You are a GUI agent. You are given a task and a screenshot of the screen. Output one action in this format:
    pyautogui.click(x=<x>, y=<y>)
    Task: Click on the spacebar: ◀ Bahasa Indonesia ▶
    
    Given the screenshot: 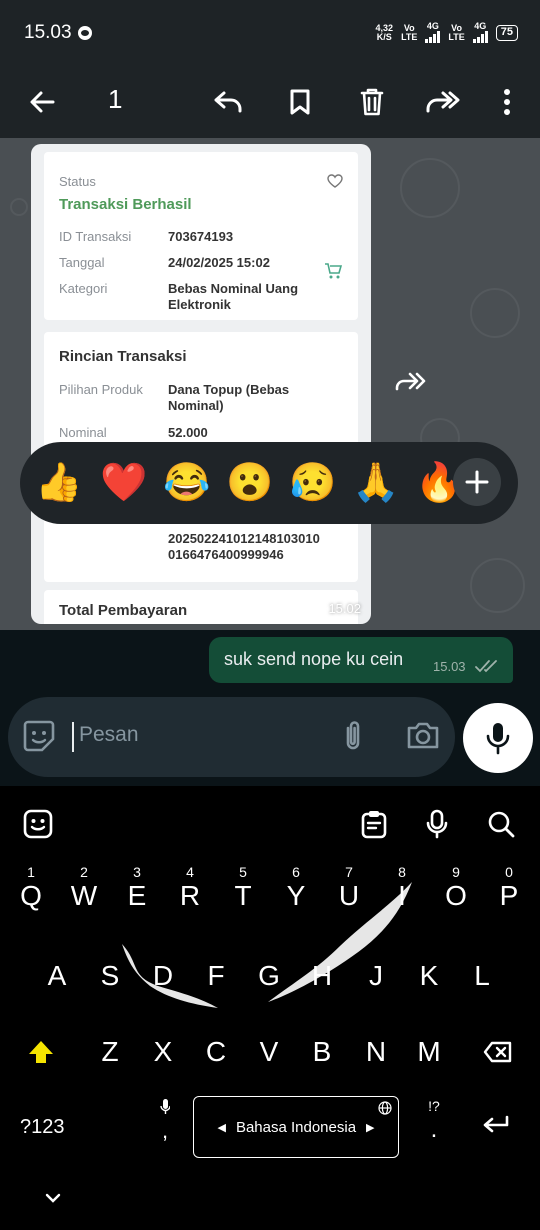 What is the action you would take?
    pyautogui.click(x=296, y=1127)
    